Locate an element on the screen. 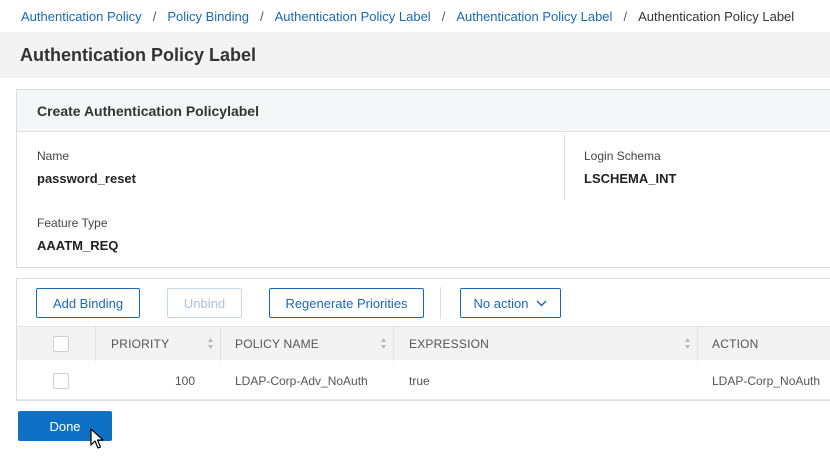 This screenshot has height=458, width=830. login-schema-label: Login Schema is located at coordinates (622, 156).